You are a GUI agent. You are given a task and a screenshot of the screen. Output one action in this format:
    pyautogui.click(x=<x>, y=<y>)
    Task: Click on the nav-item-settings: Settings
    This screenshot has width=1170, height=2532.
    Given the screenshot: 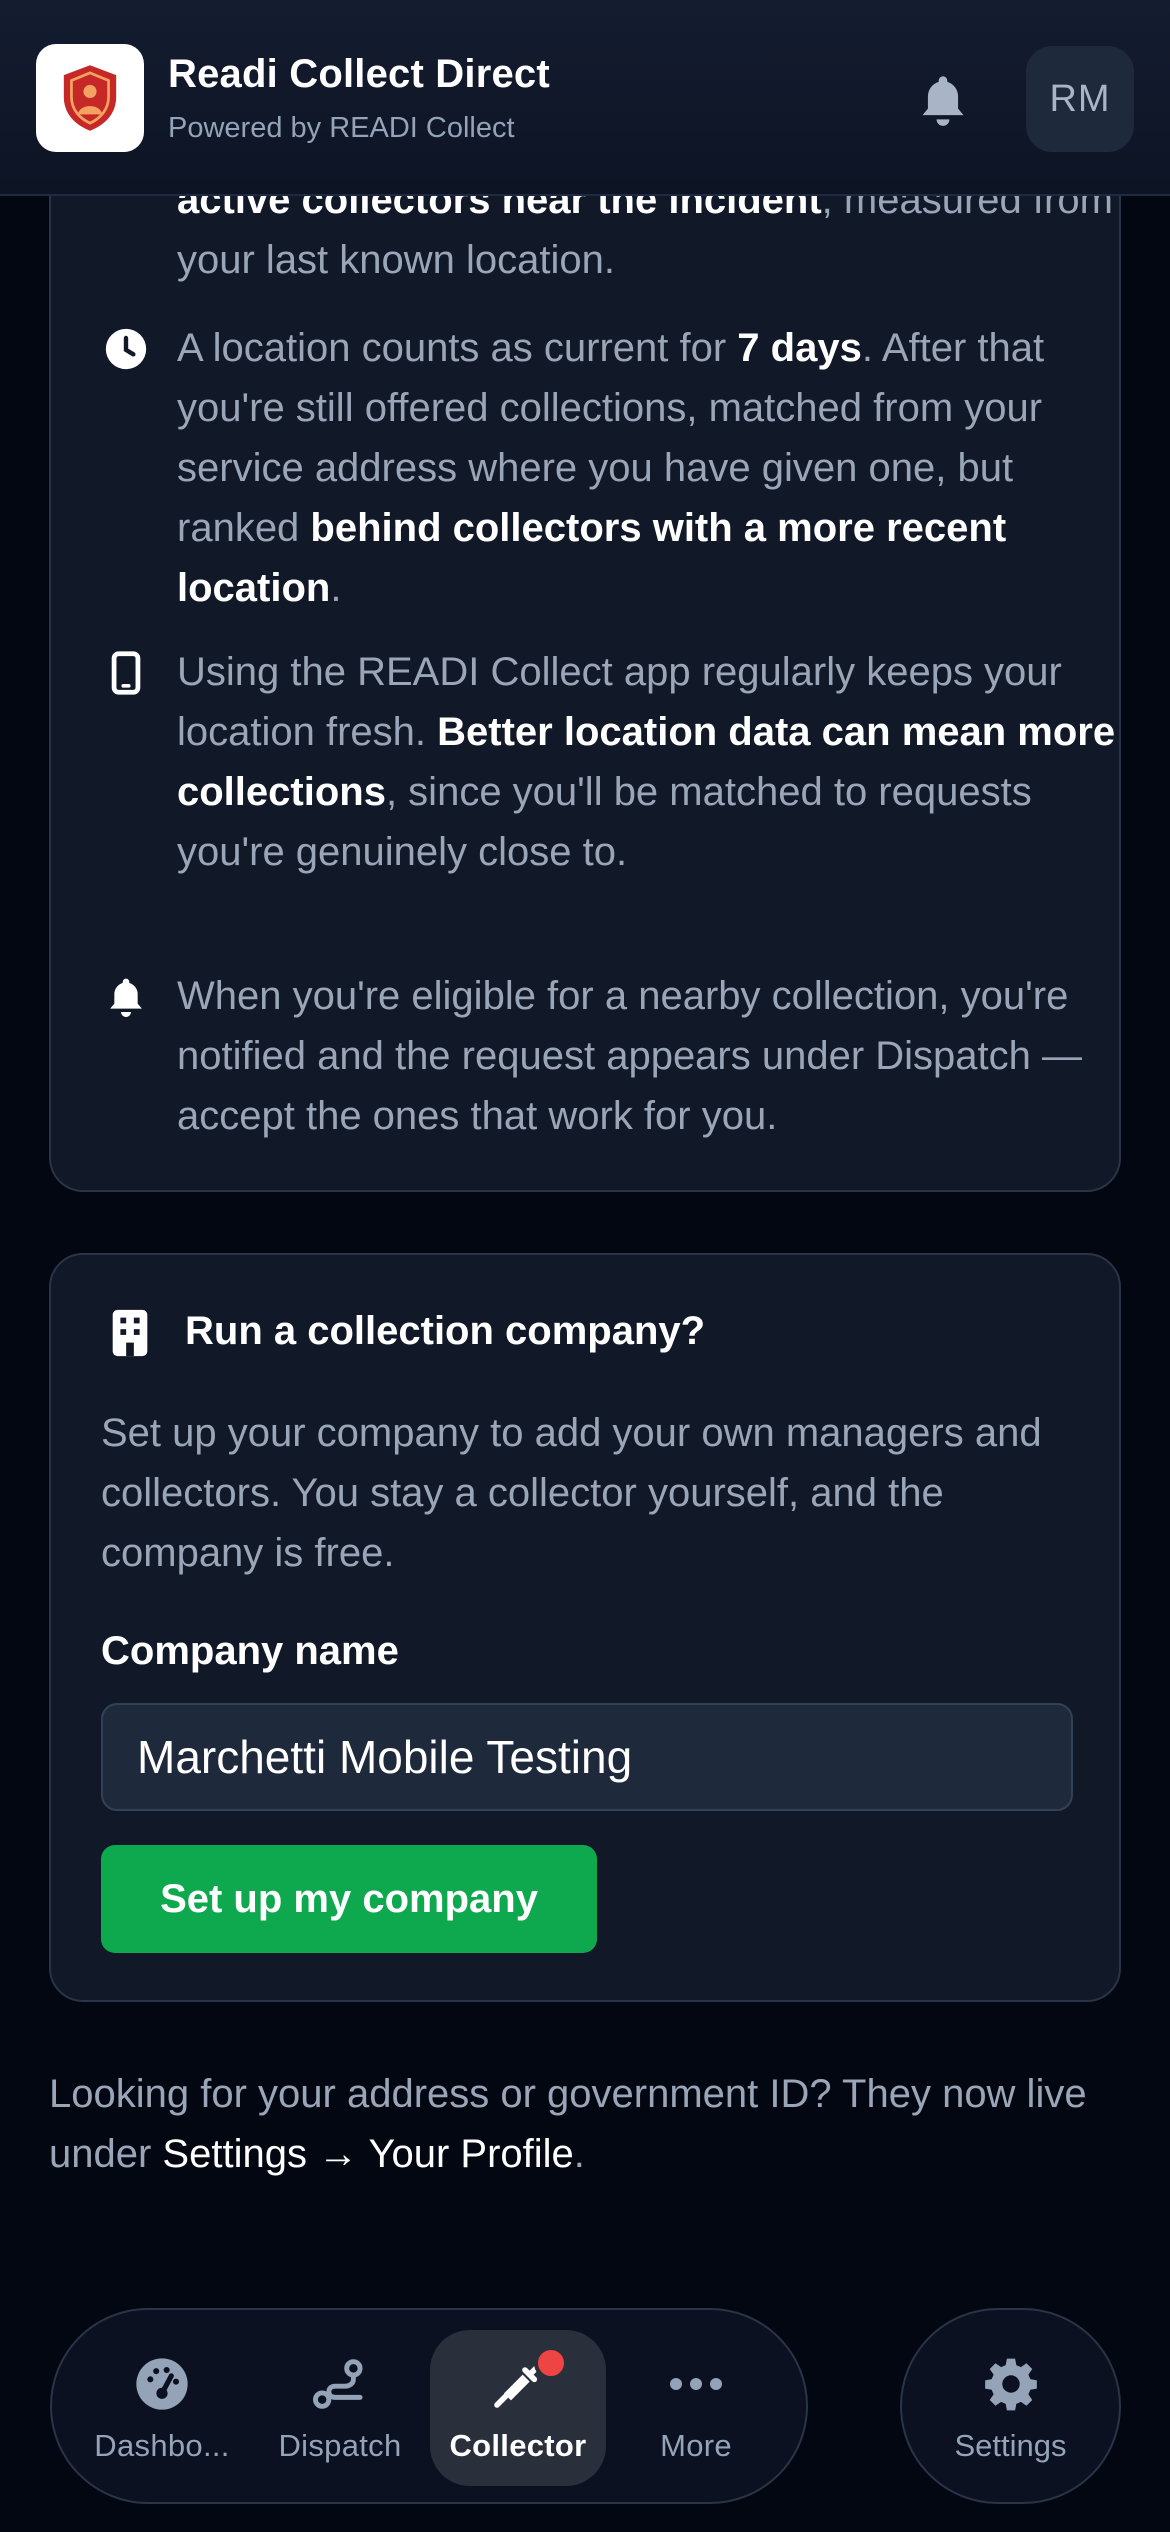 What is the action you would take?
    pyautogui.click(x=1010, y=2406)
    